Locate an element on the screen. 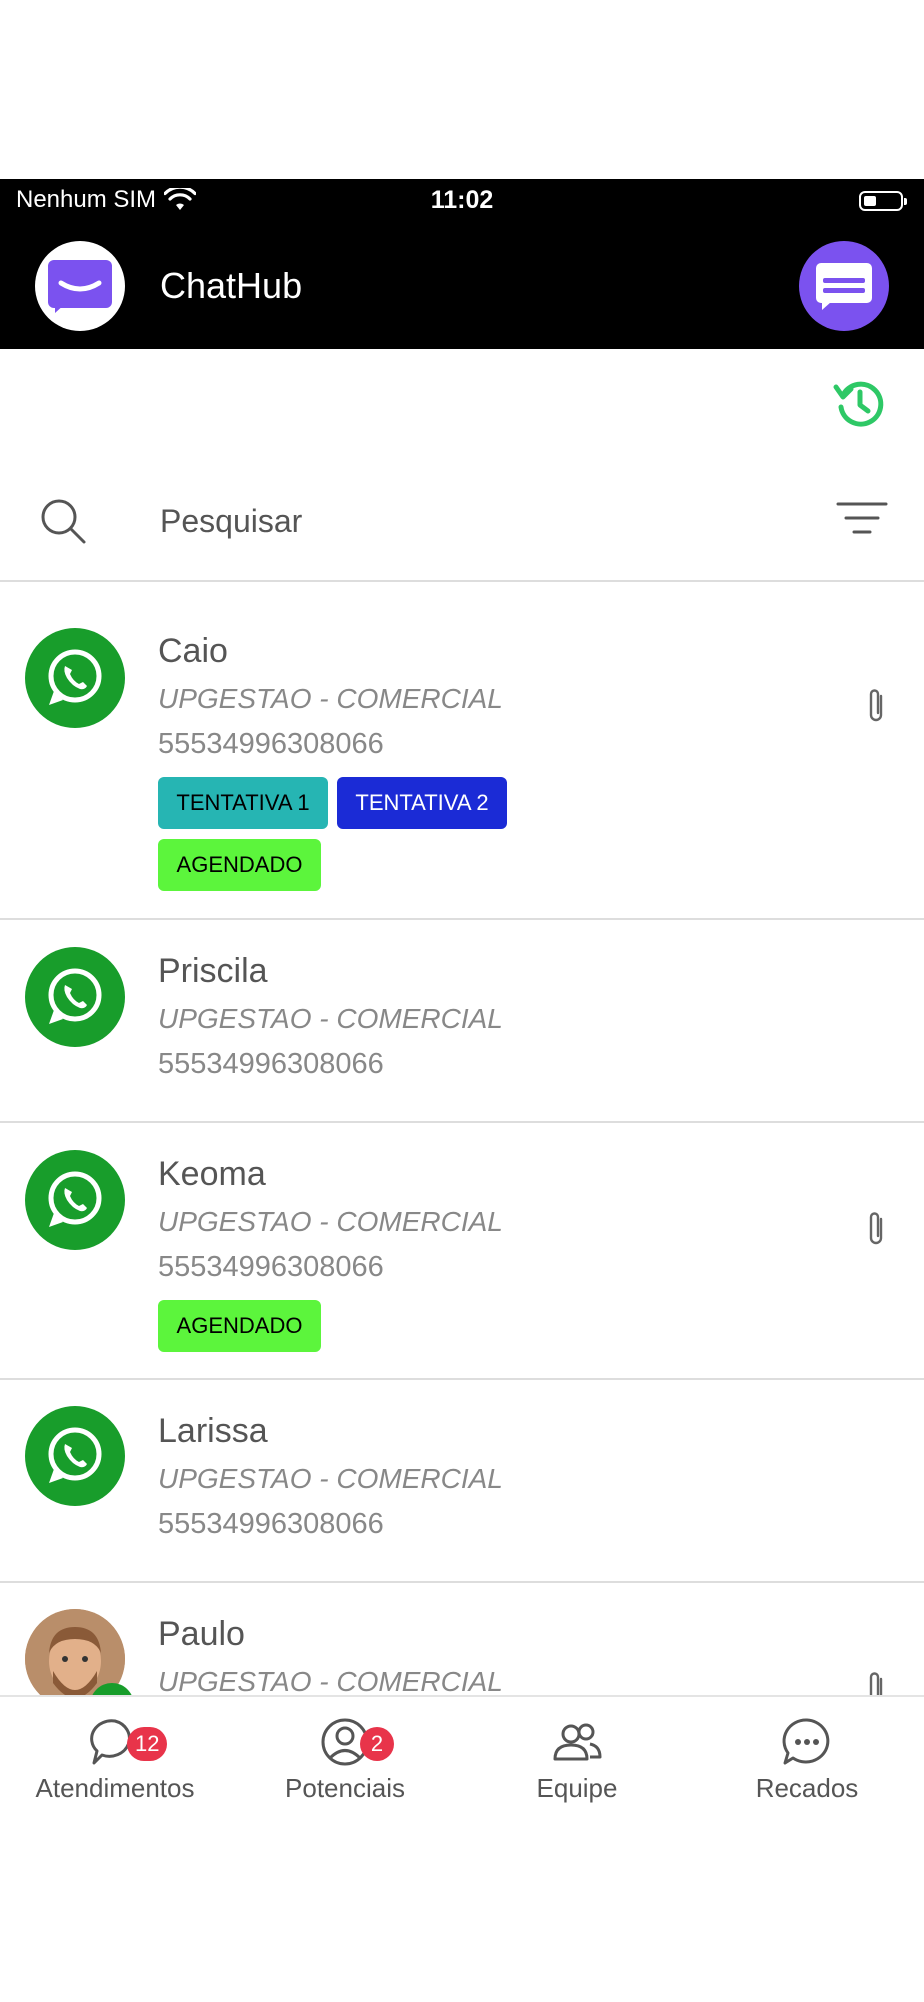 The width and height of the screenshot is (924, 2002). contact-name: Larissa is located at coordinates (213, 1431).